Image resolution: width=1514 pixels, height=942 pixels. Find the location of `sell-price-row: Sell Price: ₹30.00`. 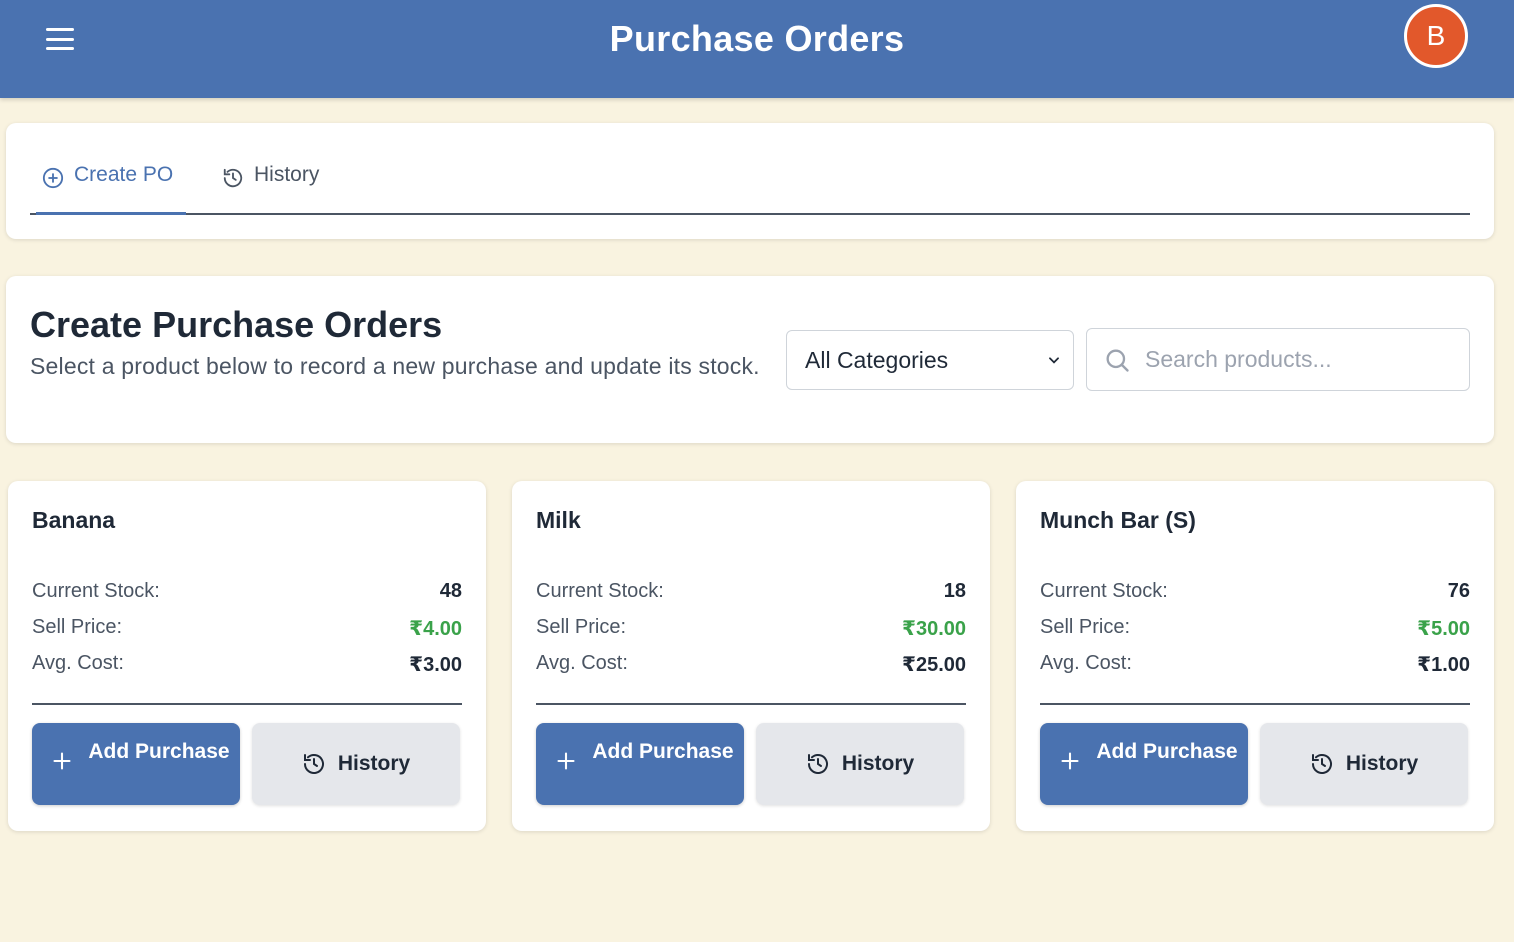

sell-price-row: Sell Price: ₹30.00 is located at coordinates (751, 628).